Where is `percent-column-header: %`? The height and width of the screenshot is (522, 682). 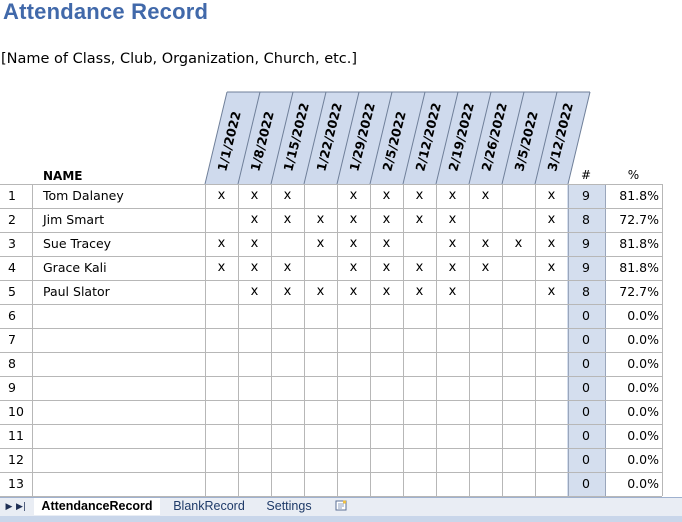 percent-column-header: % is located at coordinates (633, 175).